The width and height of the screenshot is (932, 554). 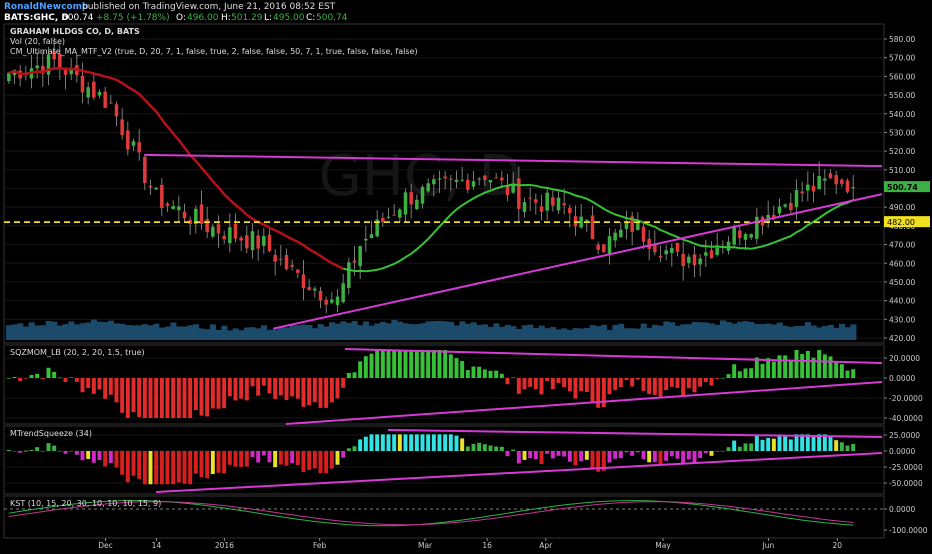 What do you see at coordinates (902, 207) in the screenshot?
I see `axis-tick-label: 490.00` at bounding box center [902, 207].